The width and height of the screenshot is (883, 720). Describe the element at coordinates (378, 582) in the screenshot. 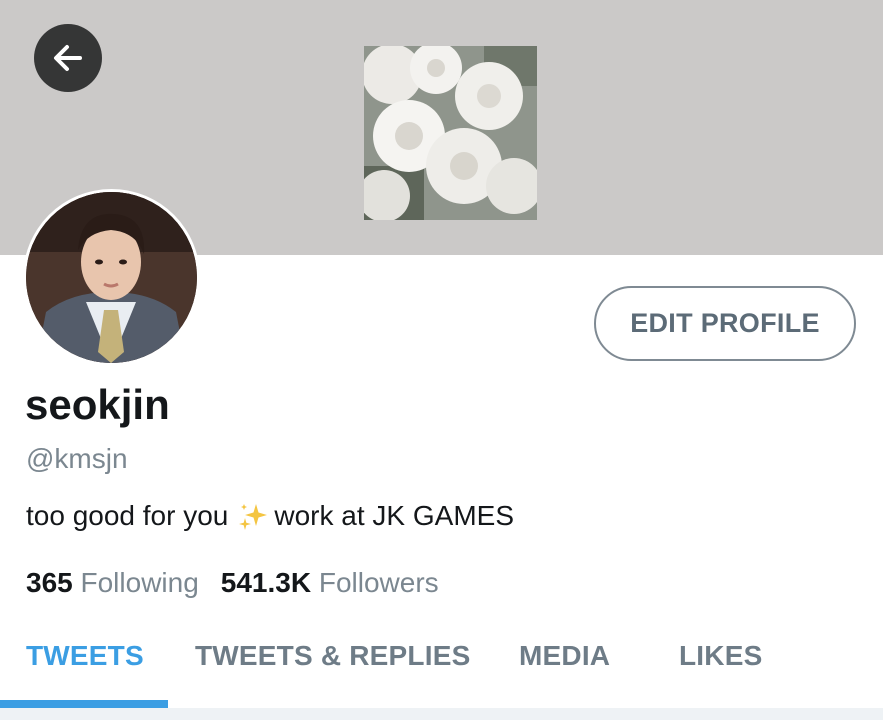

I see `followers-label: Followers` at that location.